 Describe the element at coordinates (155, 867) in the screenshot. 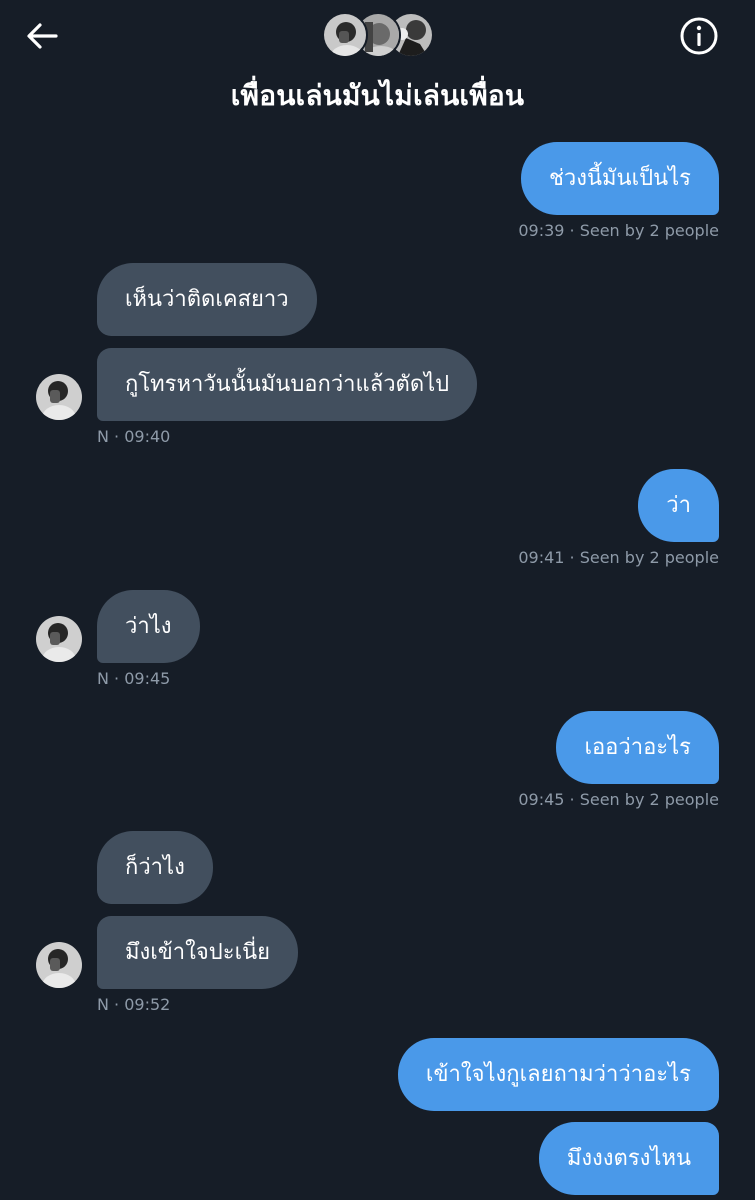

I see `message-bubble-incoming: ก็ว่าไง` at that location.